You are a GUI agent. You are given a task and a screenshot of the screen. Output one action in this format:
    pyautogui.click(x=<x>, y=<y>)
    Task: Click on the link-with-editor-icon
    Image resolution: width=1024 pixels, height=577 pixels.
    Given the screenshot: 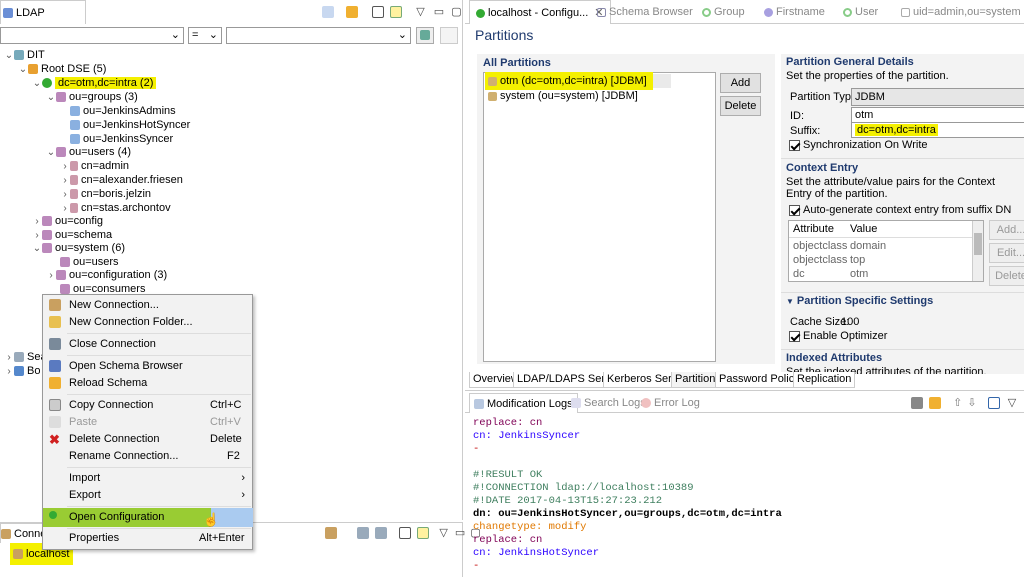 What is the action you would take?
    pyautogui.click(x=328, y=12)
    